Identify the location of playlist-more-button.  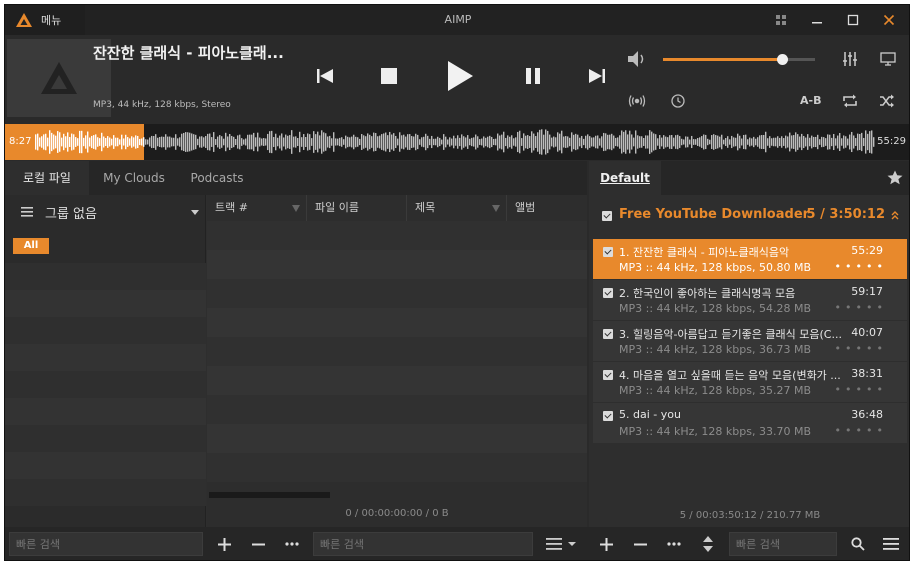
(674, 544).